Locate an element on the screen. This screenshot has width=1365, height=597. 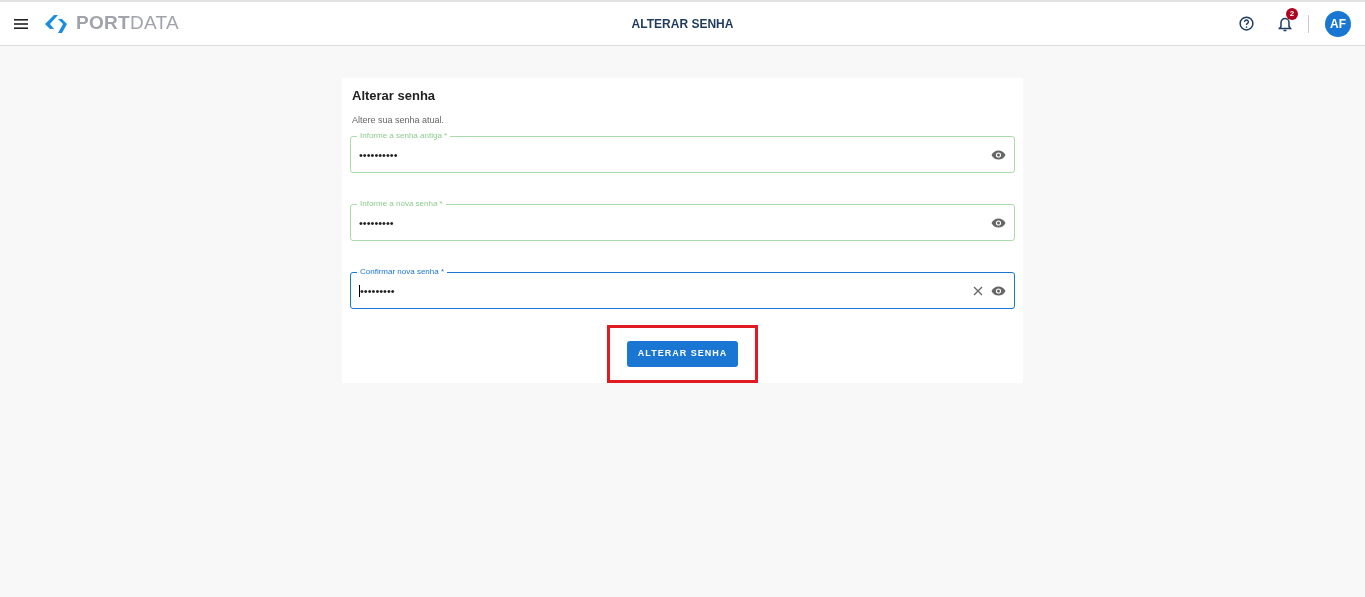
notification-badge: 2 is located at coordinates (1292, 13).